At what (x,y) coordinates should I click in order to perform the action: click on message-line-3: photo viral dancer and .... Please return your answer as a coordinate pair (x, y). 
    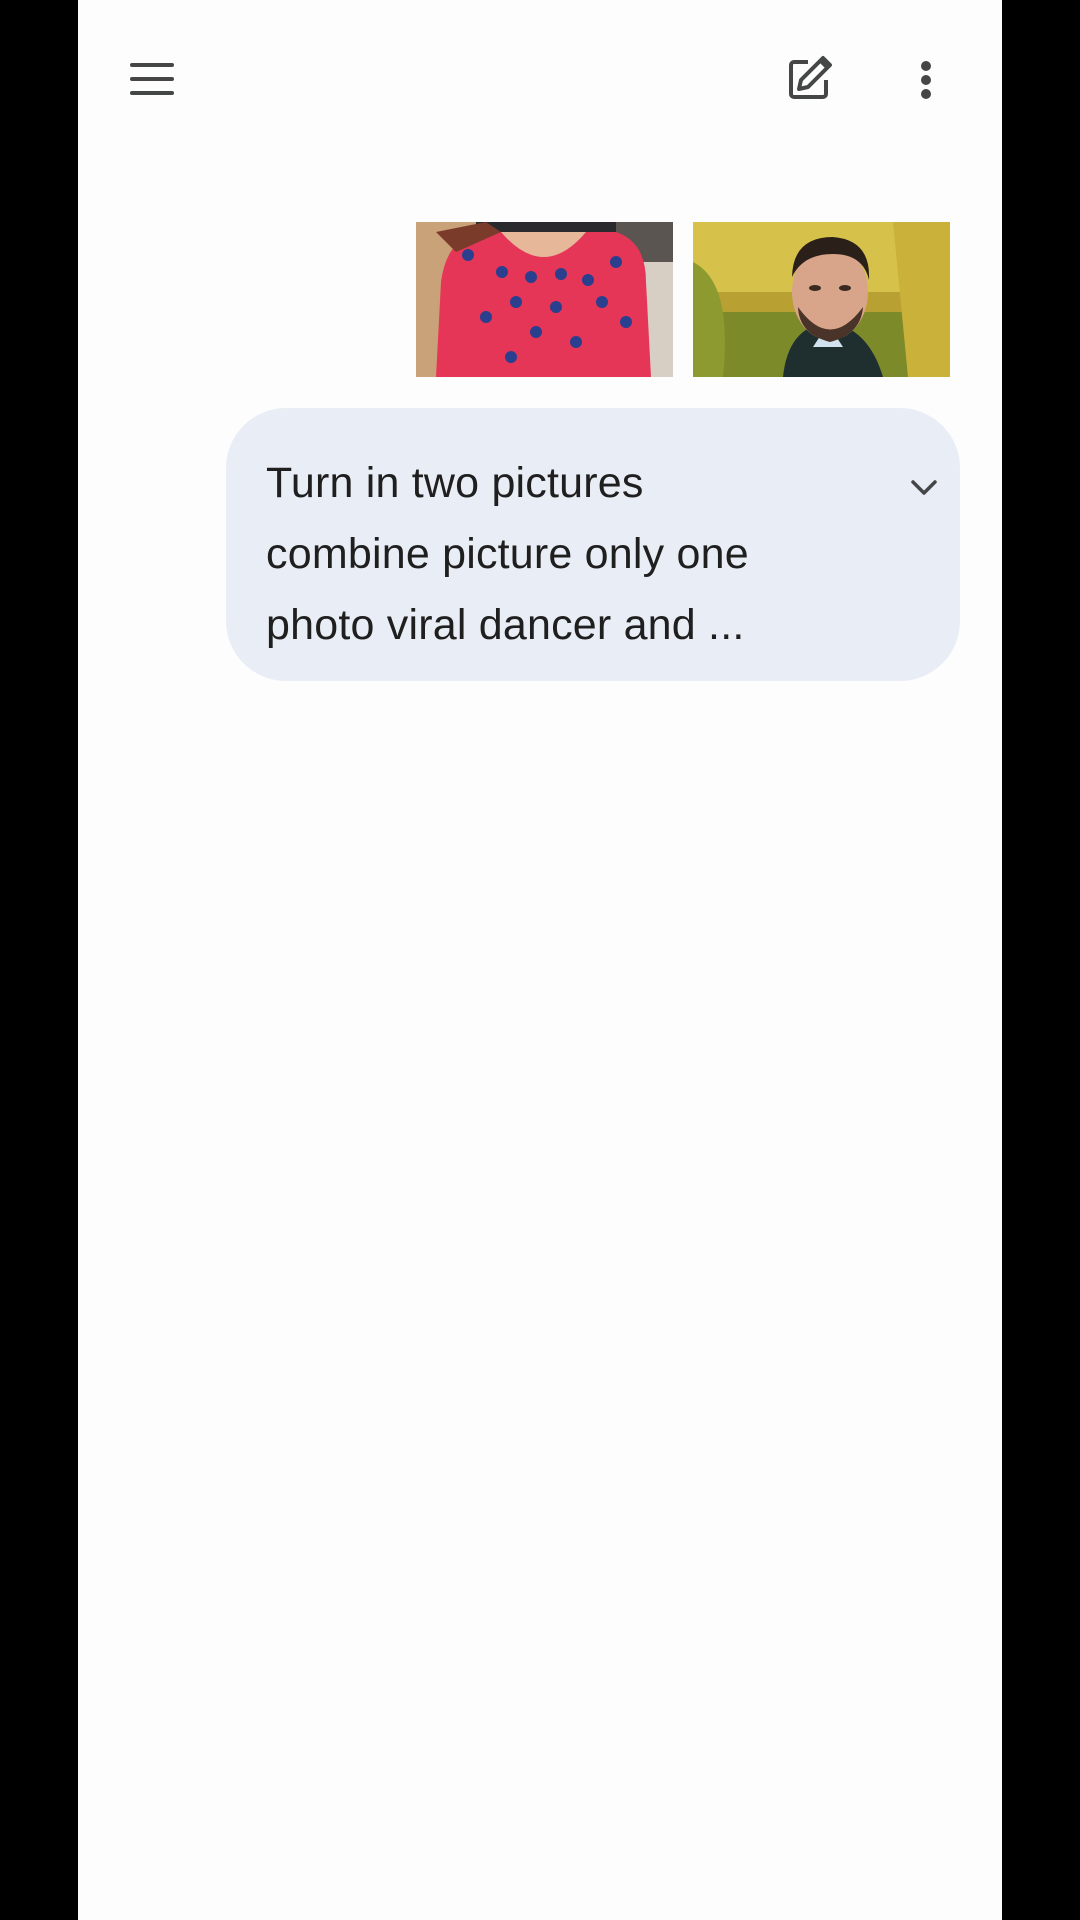
    Looking at the image, I should click on (505, 625).